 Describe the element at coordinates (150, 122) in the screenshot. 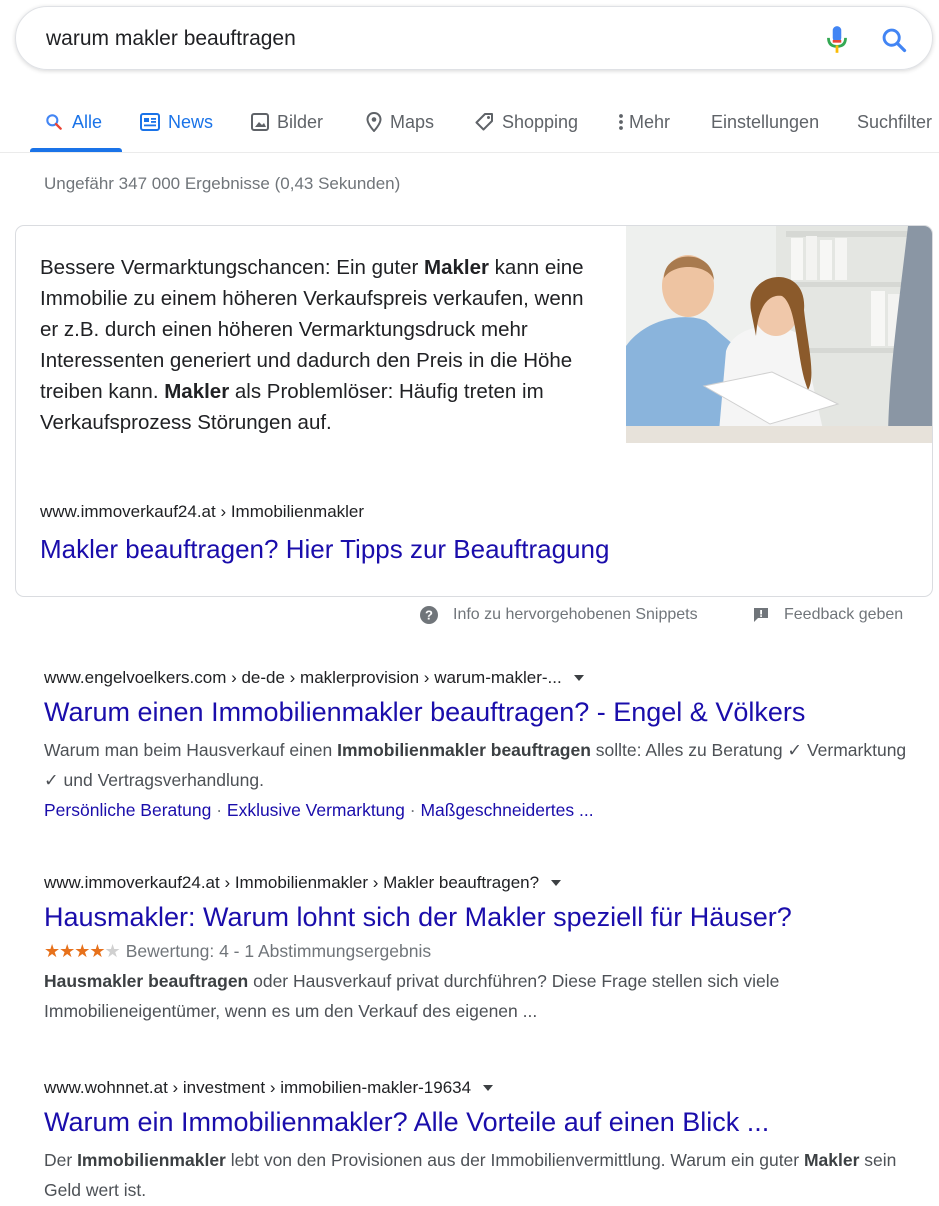

I see `news-icon` at that location.